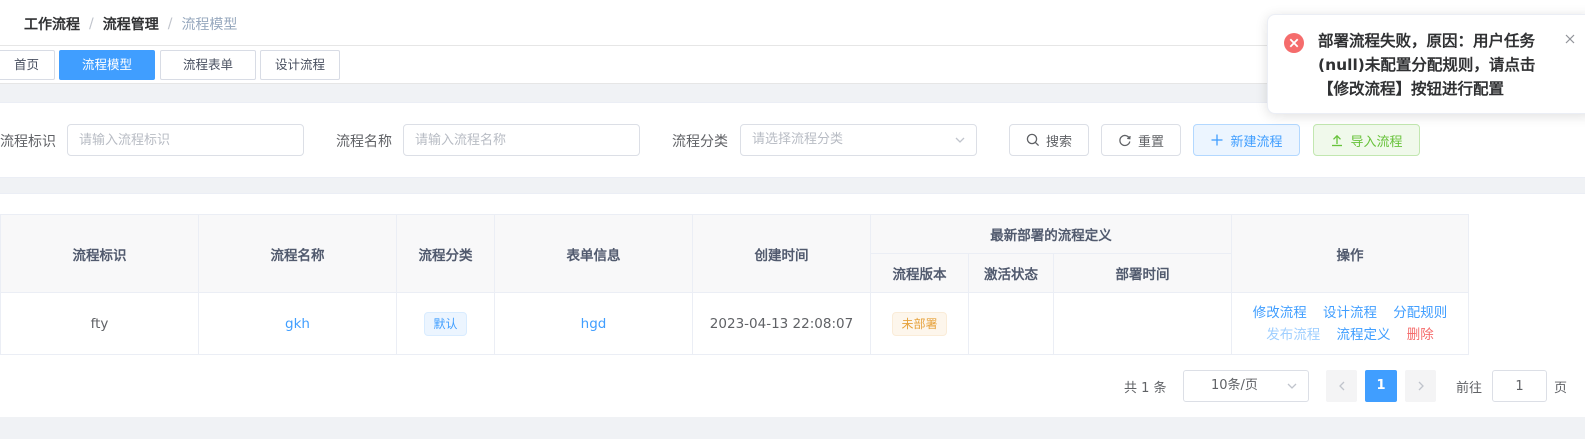 This screenshot has height=439, width=1585. I want to click on header-version: 流程版本, so click(919, 273).